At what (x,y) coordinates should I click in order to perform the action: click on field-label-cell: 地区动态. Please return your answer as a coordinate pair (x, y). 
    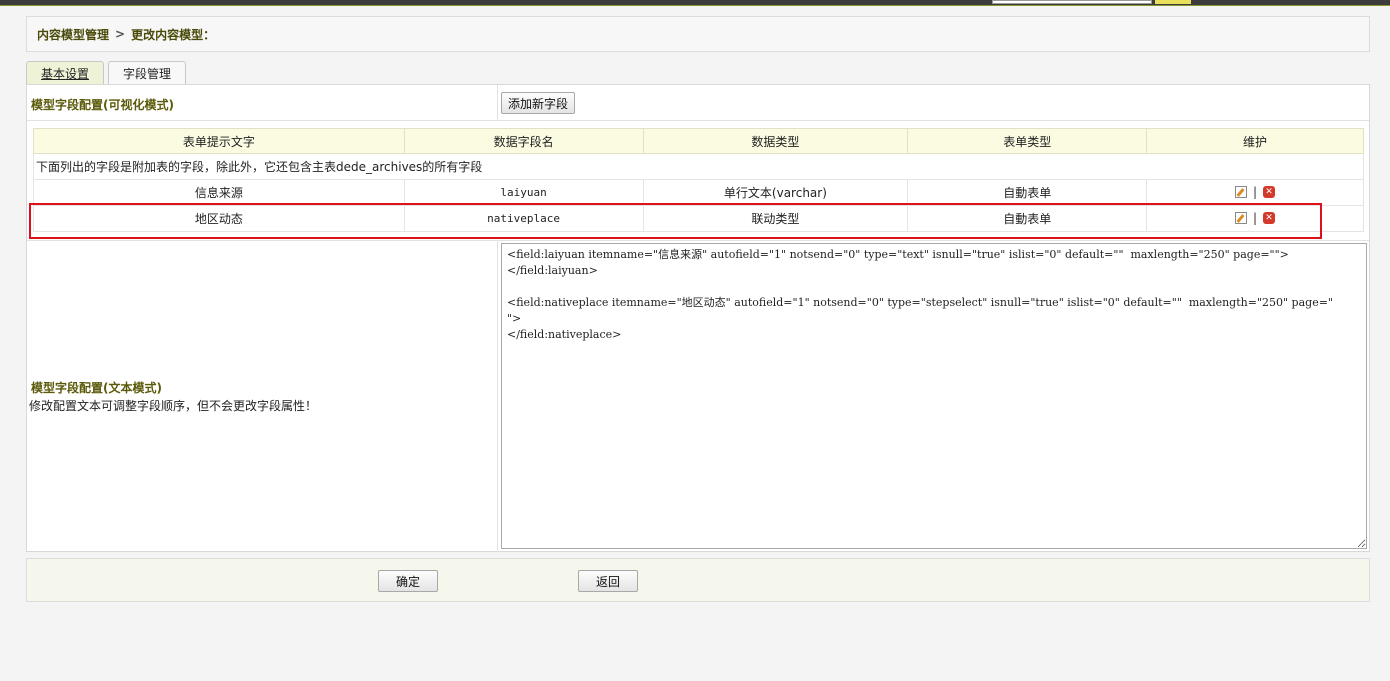
    Looking at the image, I should click on (219, 218).